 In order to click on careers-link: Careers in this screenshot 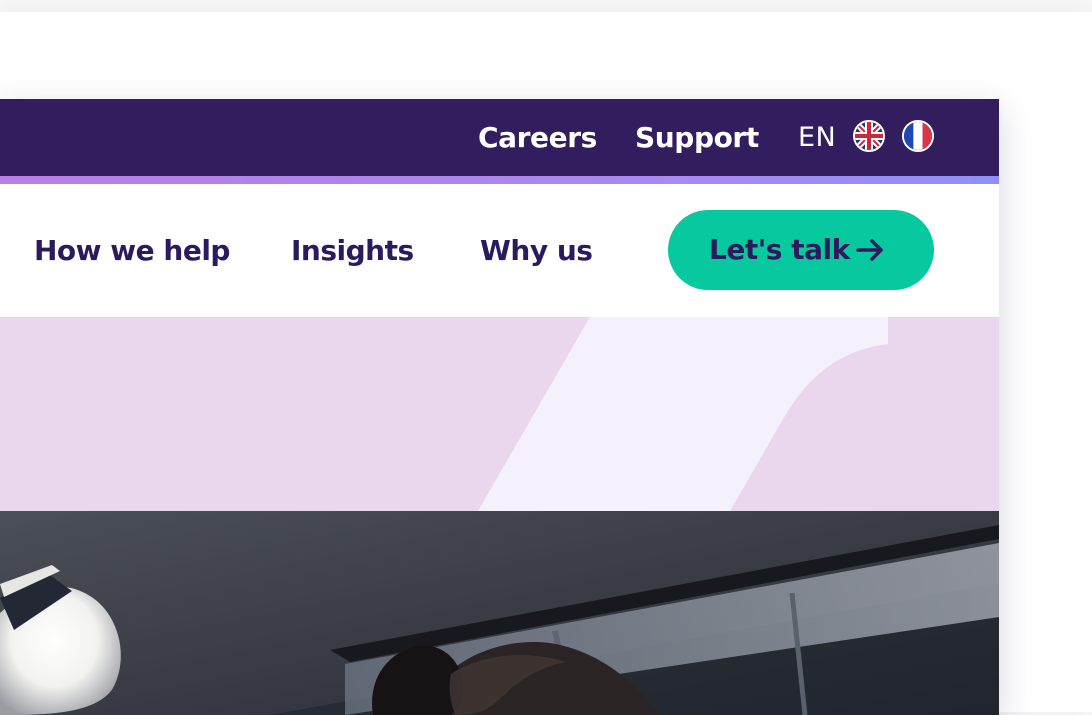, I will do `click(537, 138)`.